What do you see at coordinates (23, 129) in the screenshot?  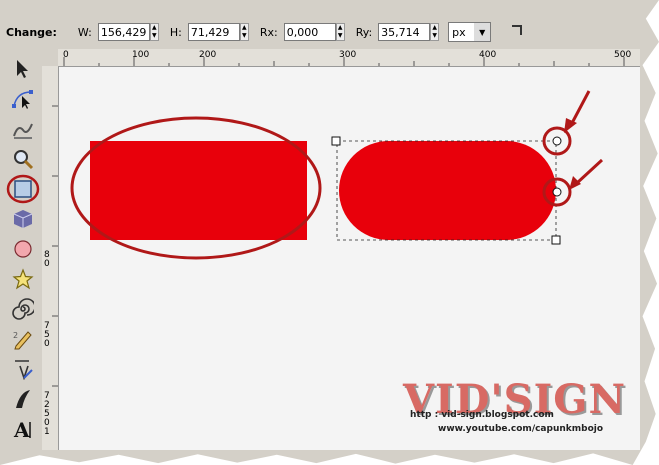 I see `tweak-tool-icon` at bounding box center [23, 129].